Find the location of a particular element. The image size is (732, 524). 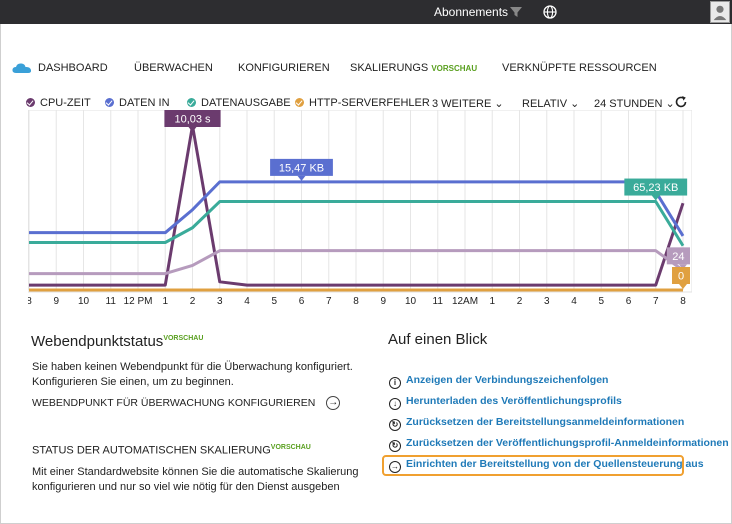

tab-monitor: ÜBERWACHEN is located at coordinates (173, 68).